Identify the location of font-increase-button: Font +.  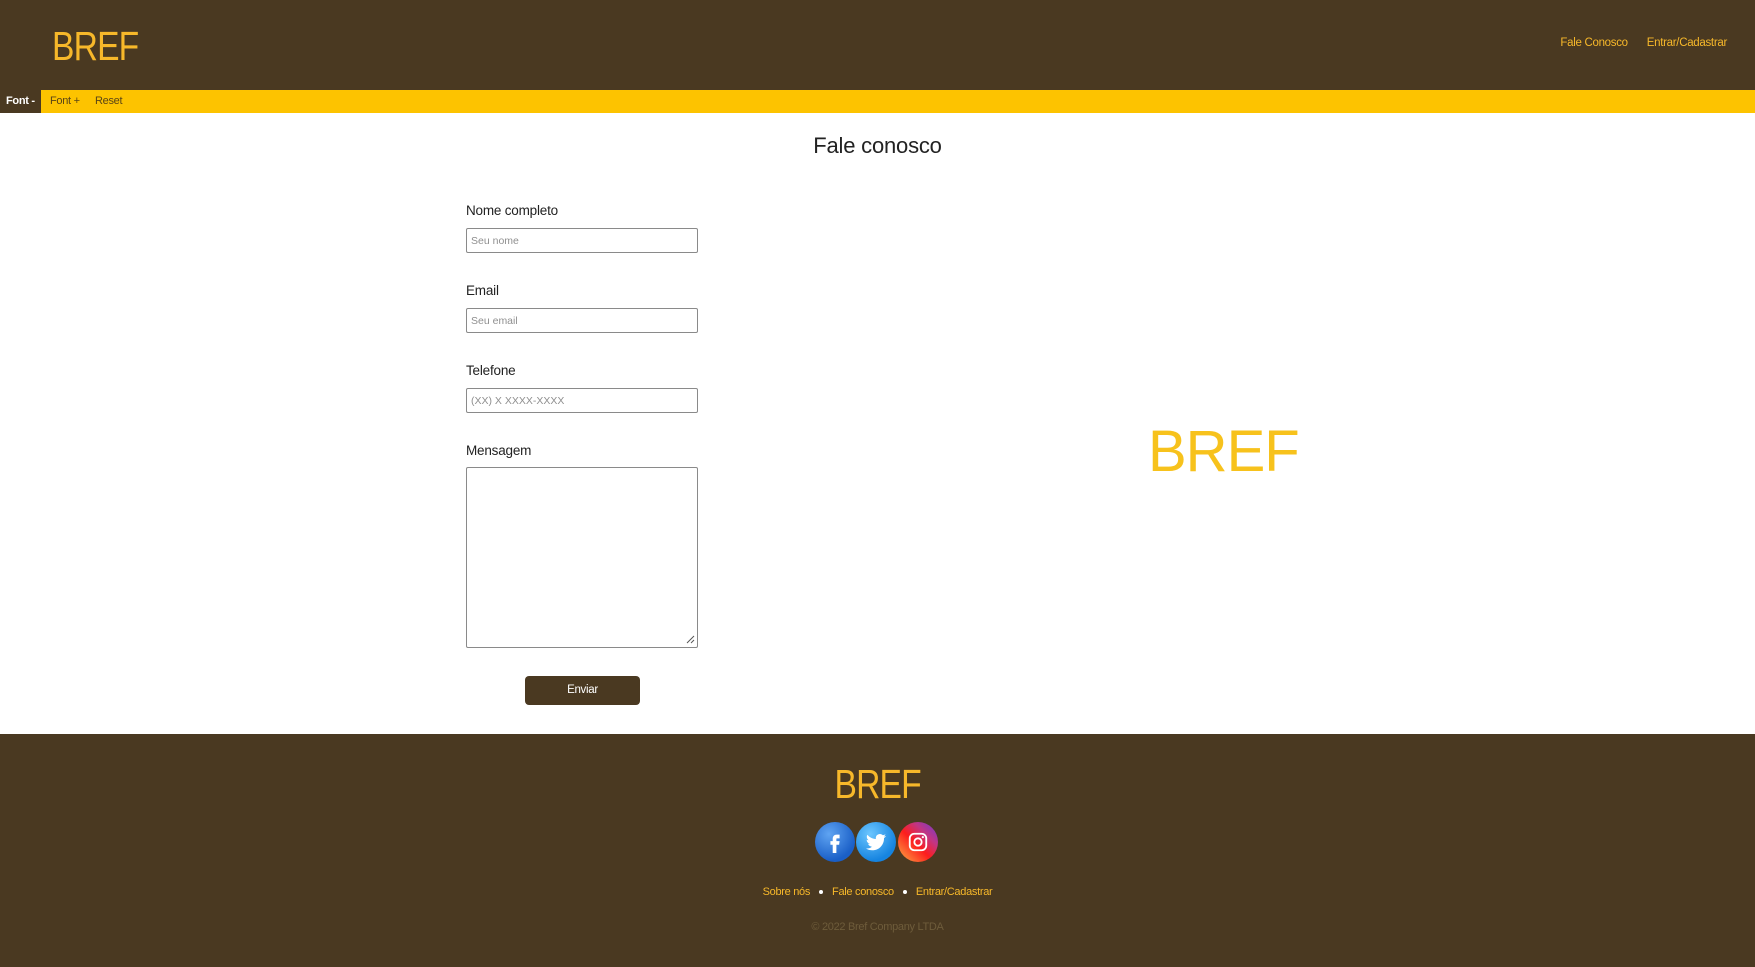
(65, 101).